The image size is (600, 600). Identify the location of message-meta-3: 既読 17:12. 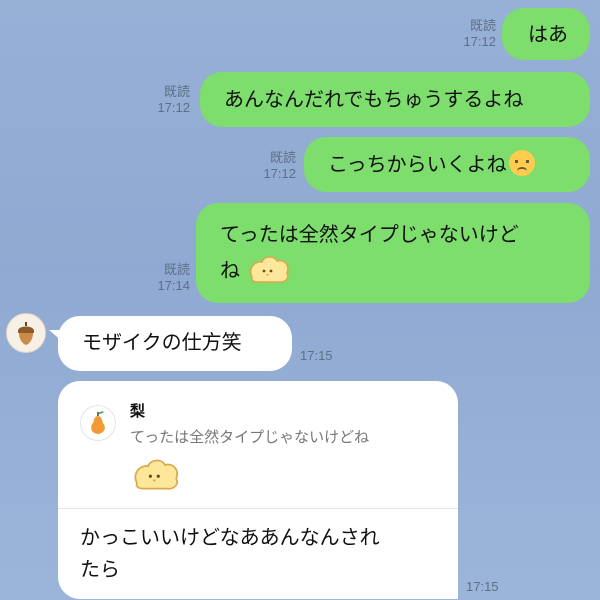
(274, 166).